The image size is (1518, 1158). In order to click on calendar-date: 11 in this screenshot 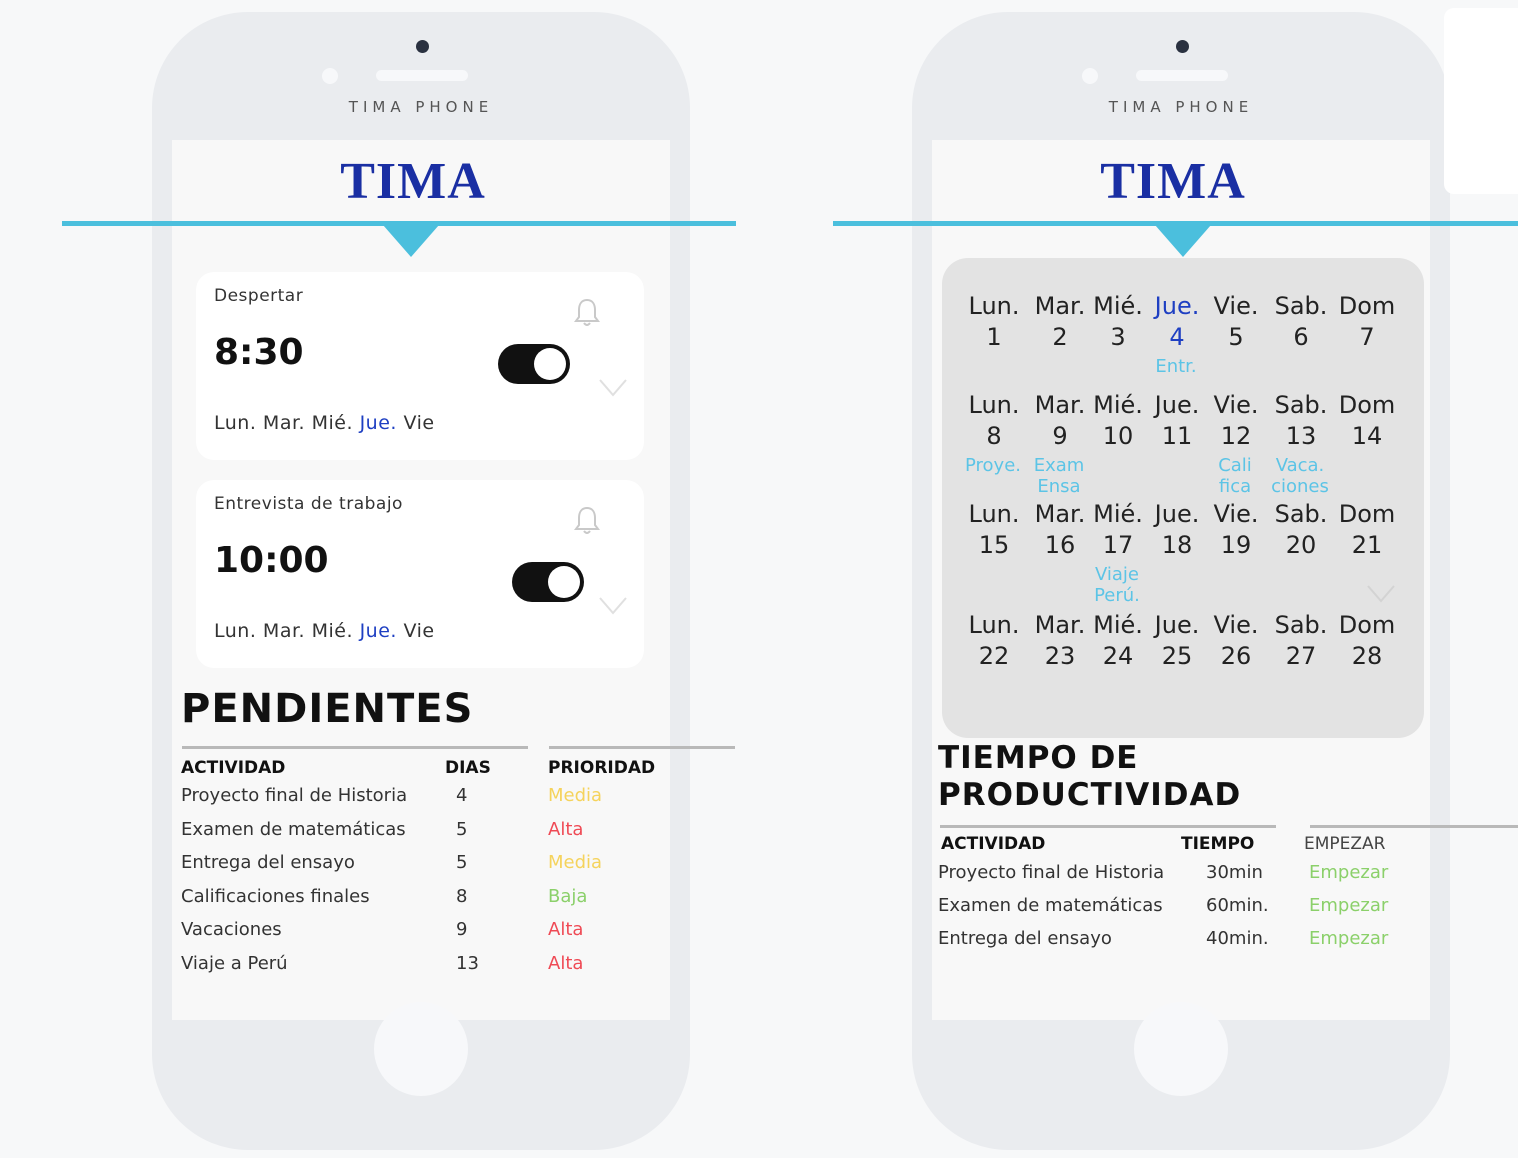, I will do `click(1177, 436)`.